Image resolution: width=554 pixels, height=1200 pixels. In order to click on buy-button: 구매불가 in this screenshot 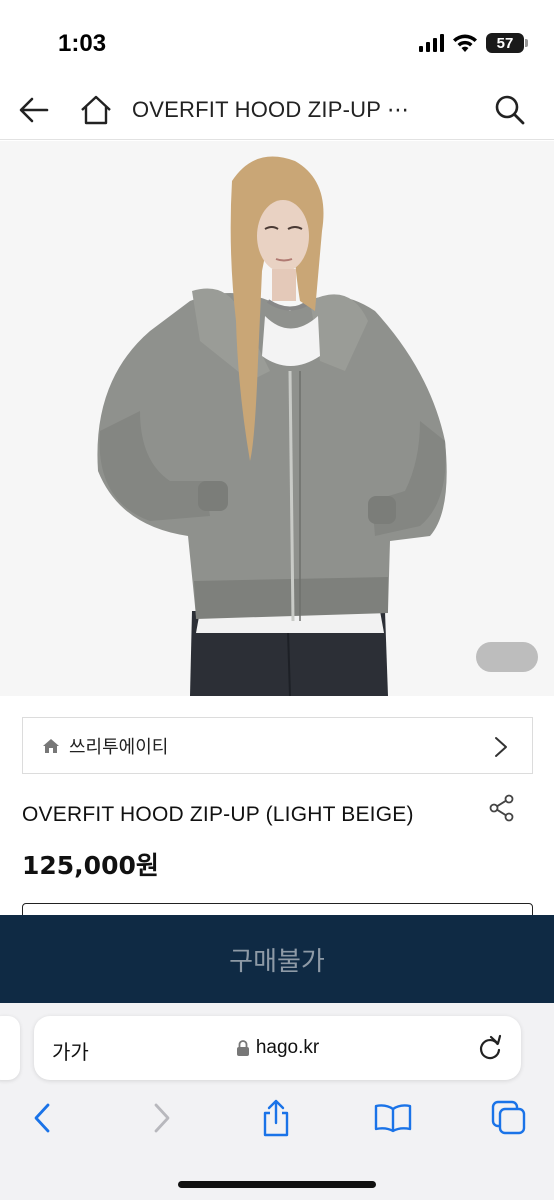, I will do `click(277, 959)`.